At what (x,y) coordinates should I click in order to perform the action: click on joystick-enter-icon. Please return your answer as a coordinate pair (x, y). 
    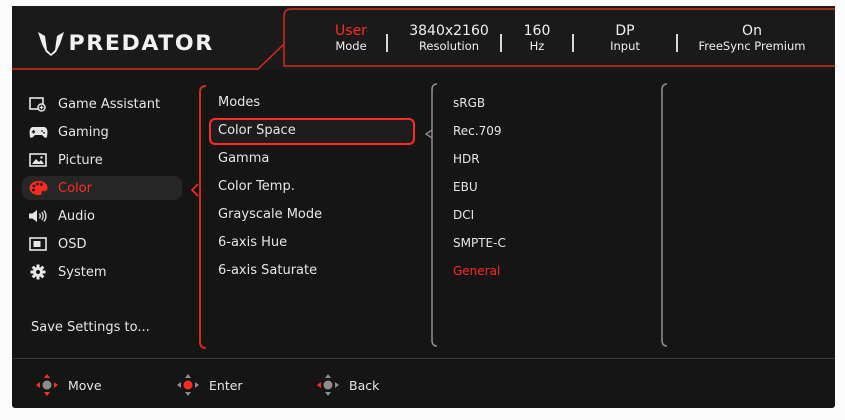
    Looking at the image, I should click on (188, 385).